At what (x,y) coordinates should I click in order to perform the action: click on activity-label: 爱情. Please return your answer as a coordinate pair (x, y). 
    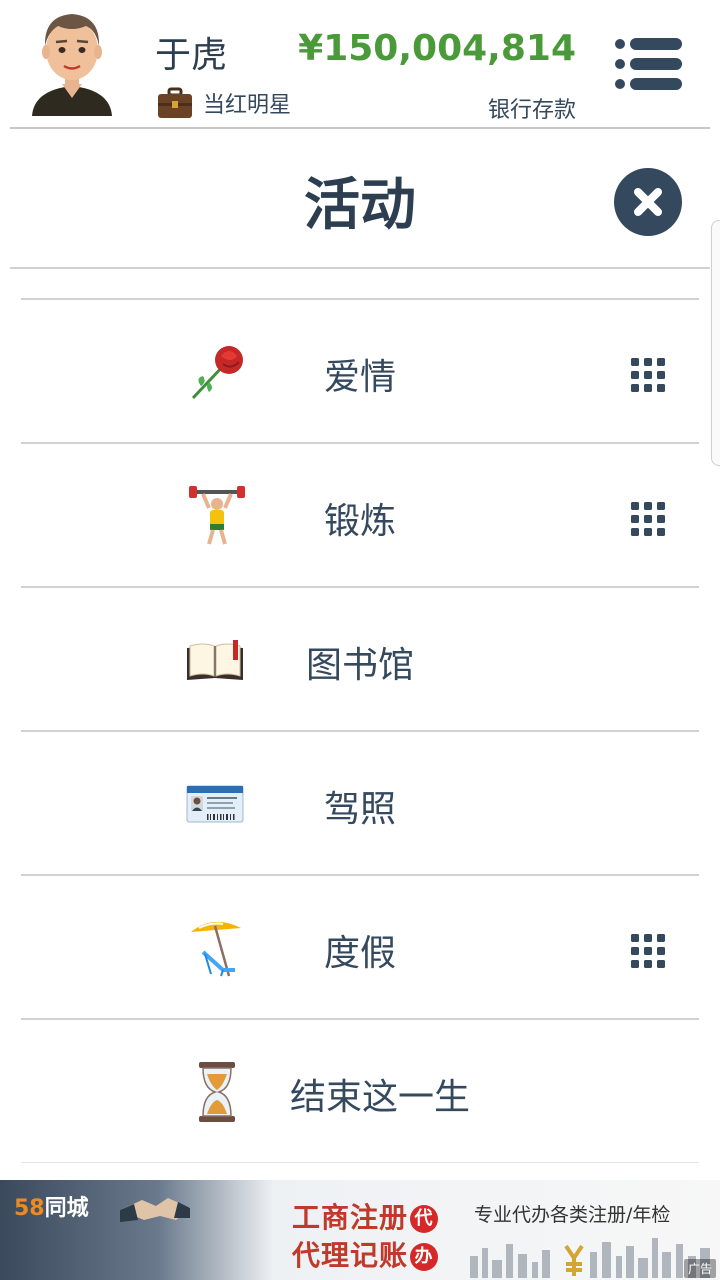
    Looking at the image, I should click on (359, 377).